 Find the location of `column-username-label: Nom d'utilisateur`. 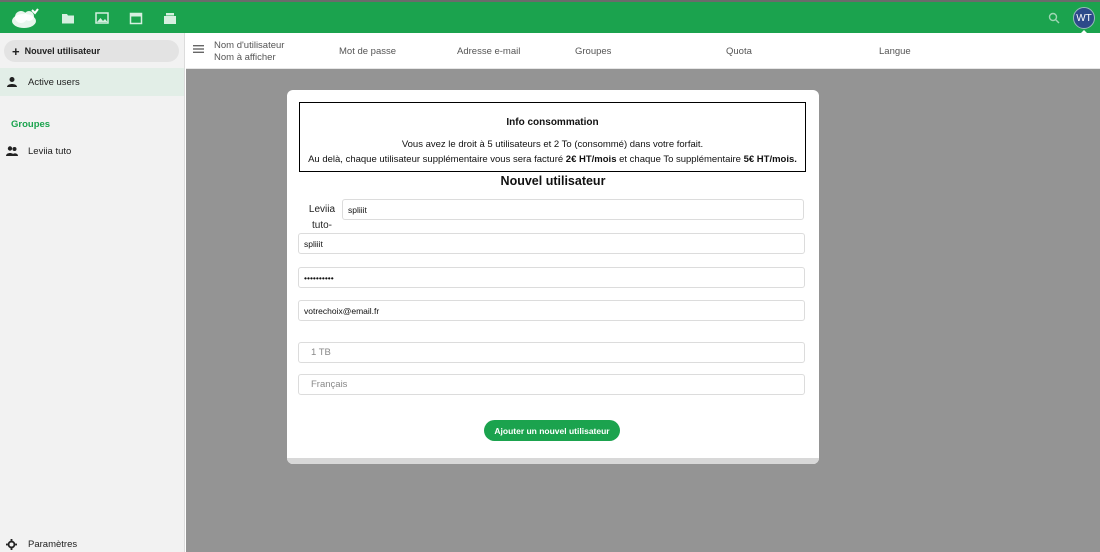

column-username-label: Nom d'utilisateur is located at coordinates (249, 45).